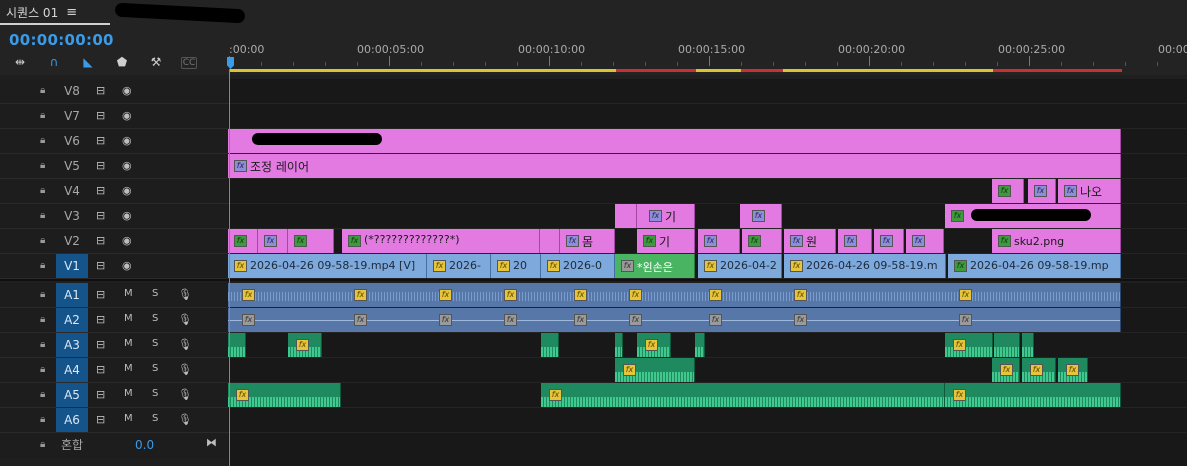 The height and width of the screenshot is (466, 1187). Describe the element at coordinates (666, 216) in the screenshot. I see `clip: fx 기` at that location.